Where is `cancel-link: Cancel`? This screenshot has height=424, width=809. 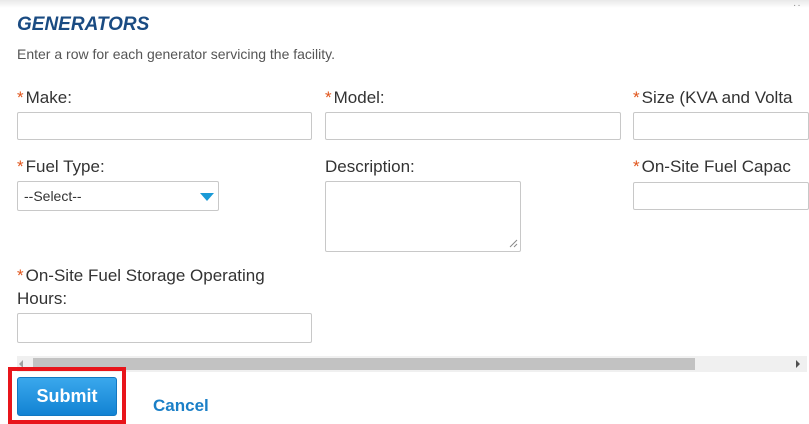
cancel-link: Cancel is located at coordinates (181, 406).